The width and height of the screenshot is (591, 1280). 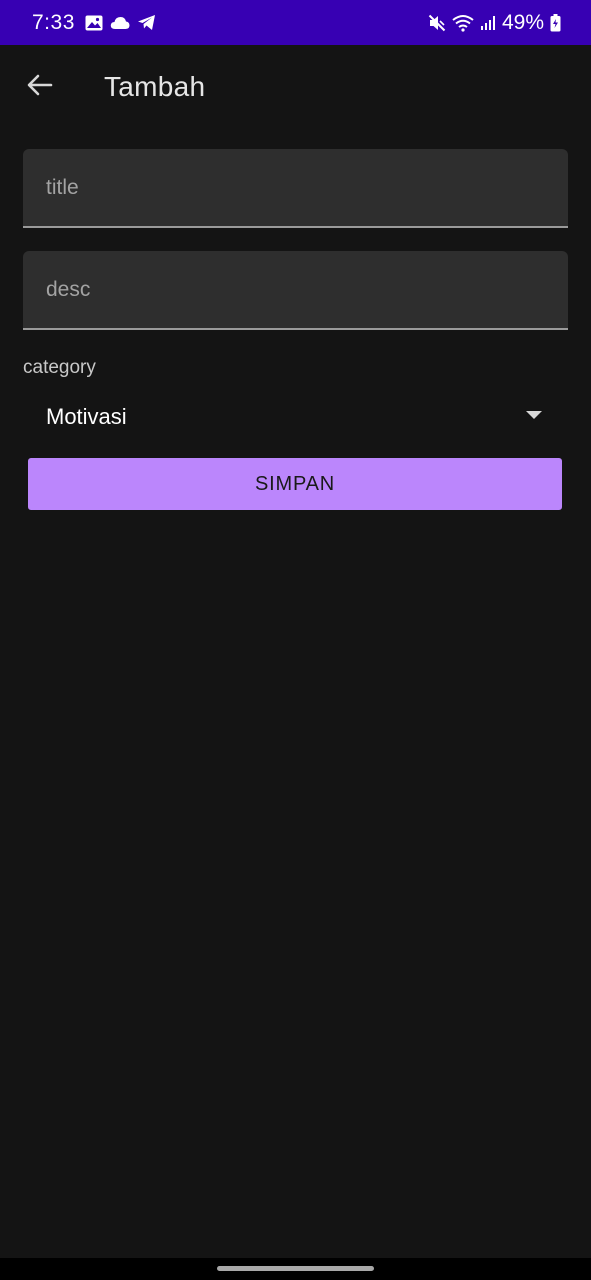 I want to click on desc-input, so click(x=295, y=289).